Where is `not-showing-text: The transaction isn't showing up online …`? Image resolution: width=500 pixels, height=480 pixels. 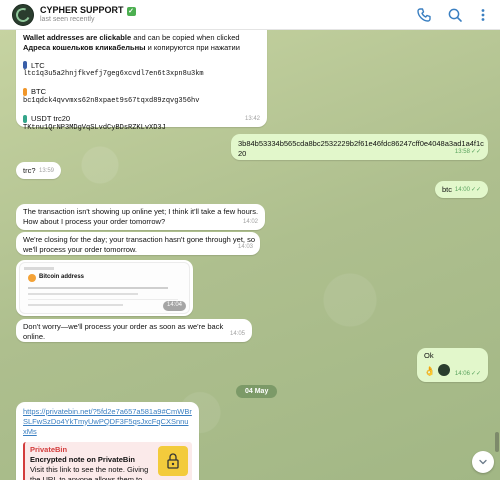
not-showing-text: The transaction isn't showing up online … is located at coordinates (141, 216).